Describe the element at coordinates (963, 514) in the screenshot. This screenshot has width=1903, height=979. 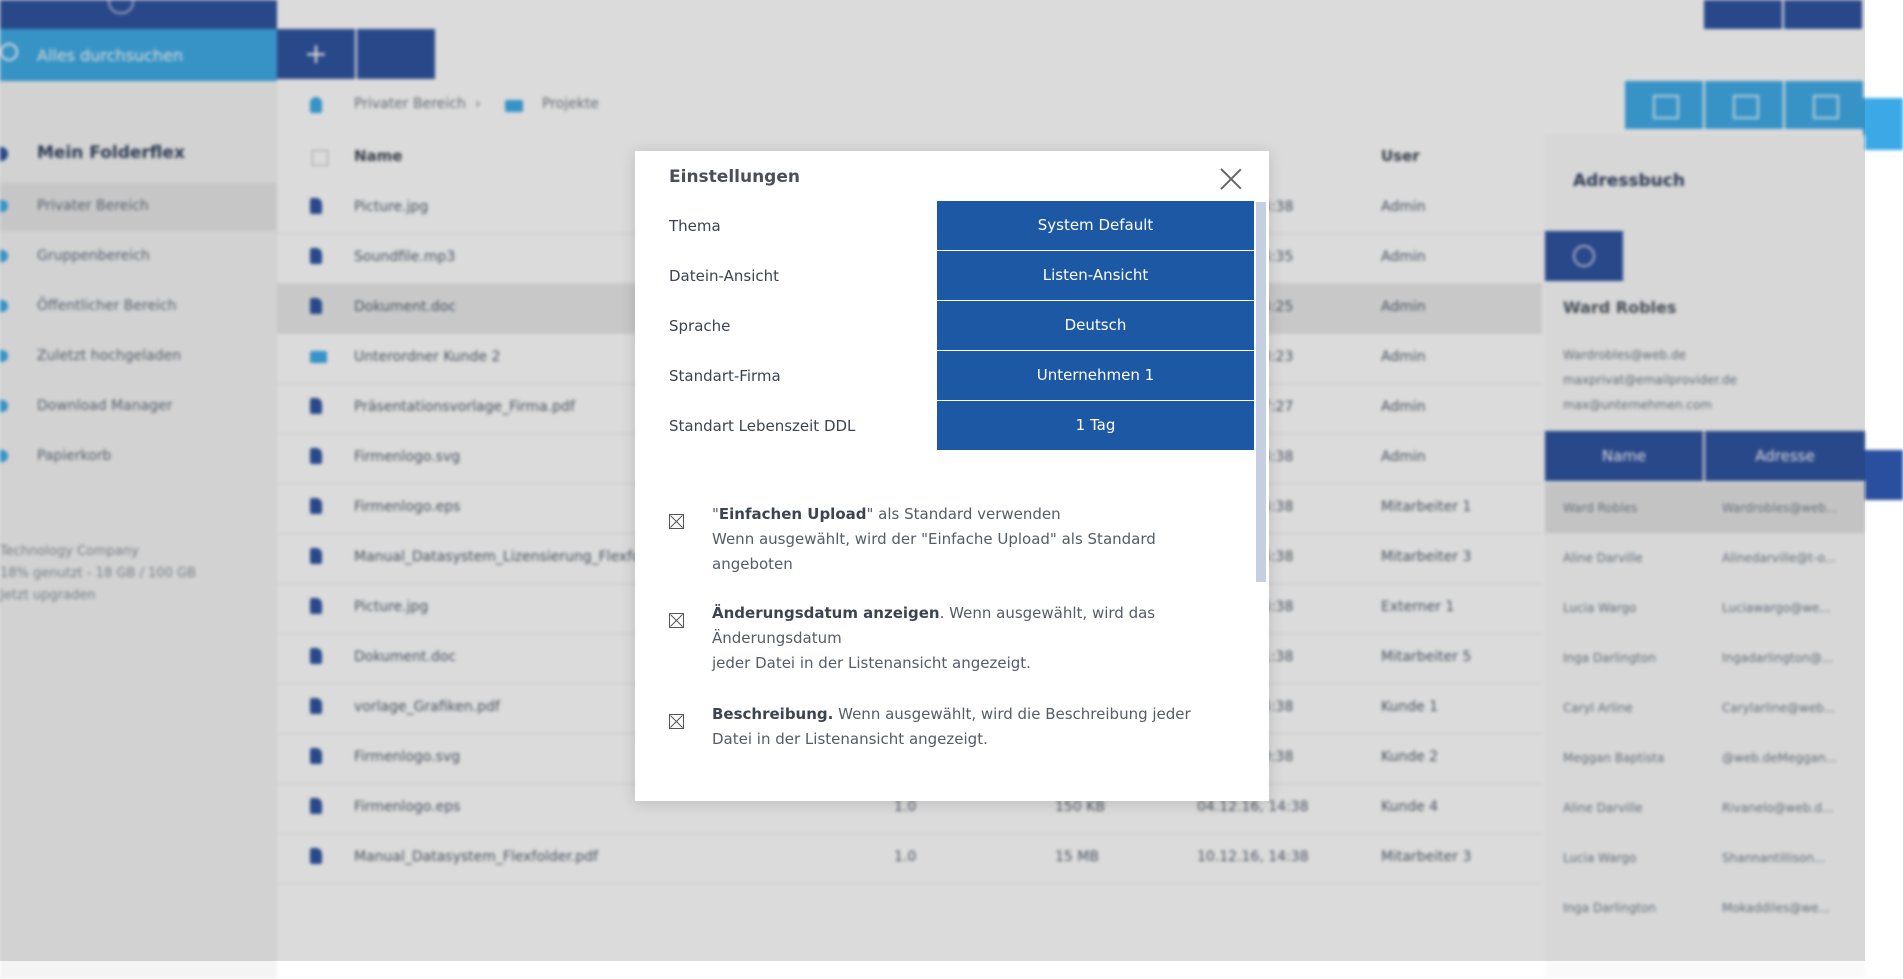
I see `option-text: " als Standard verwenden` at that location.